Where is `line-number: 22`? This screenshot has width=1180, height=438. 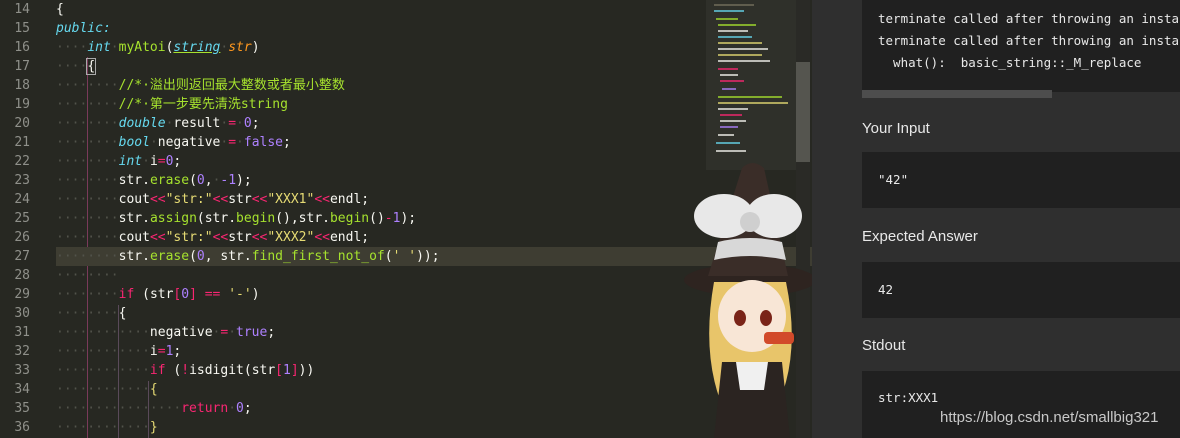
line-number: 22 is located at coordinates (22, 161).